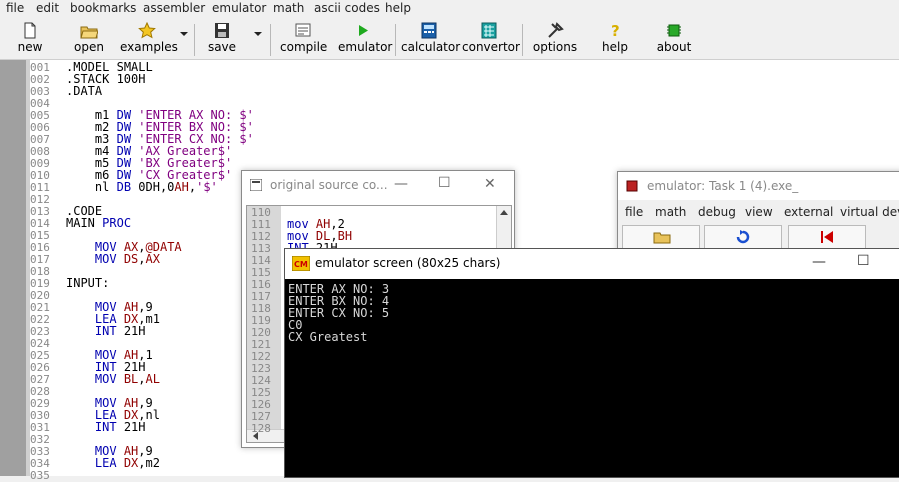 Image resolution: width=899 pixels, height=482 pixels. What do you see at coordinates (84, 91) in the screenshot?
I see `code-line: .DATA` at bounding box center [84, 91].